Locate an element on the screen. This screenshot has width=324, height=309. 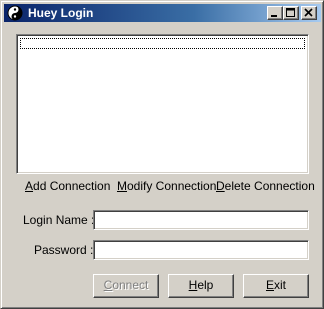
help-button: Help is located at coordinates (201, 286).